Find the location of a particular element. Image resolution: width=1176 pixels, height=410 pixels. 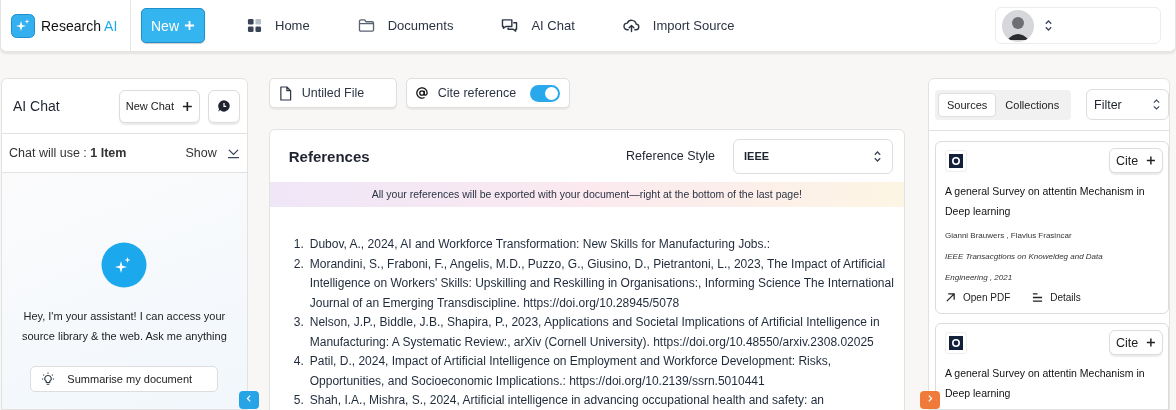

filter-select: Filter is located at coordinates (1127, 104).